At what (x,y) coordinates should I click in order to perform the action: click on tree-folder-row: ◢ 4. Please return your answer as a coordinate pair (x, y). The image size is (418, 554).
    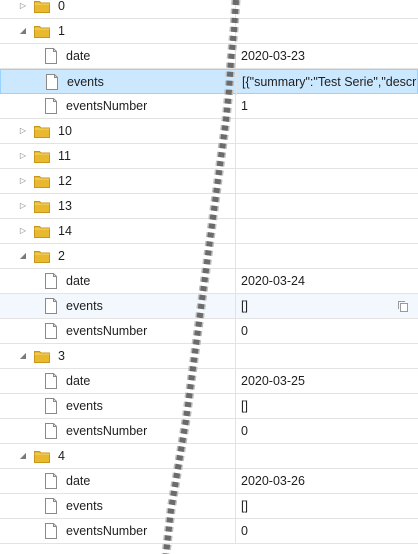
    Looking at the image, I should click on (209, 456).